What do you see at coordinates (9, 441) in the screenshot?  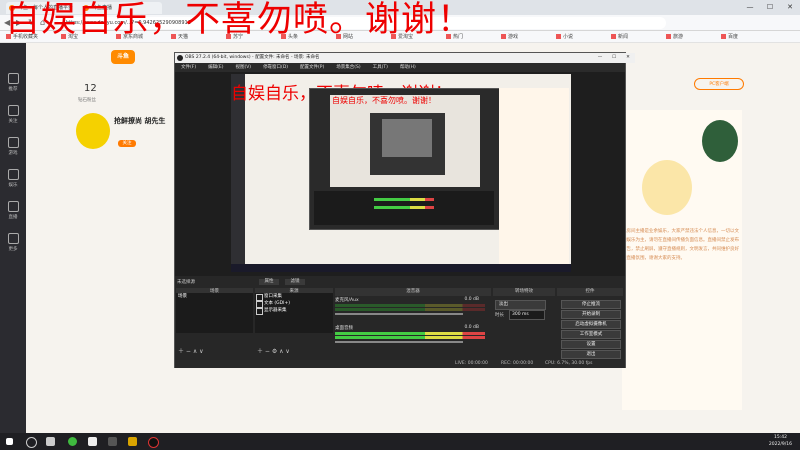 I see `windows-start-icon` at bounding box center [9, 441].